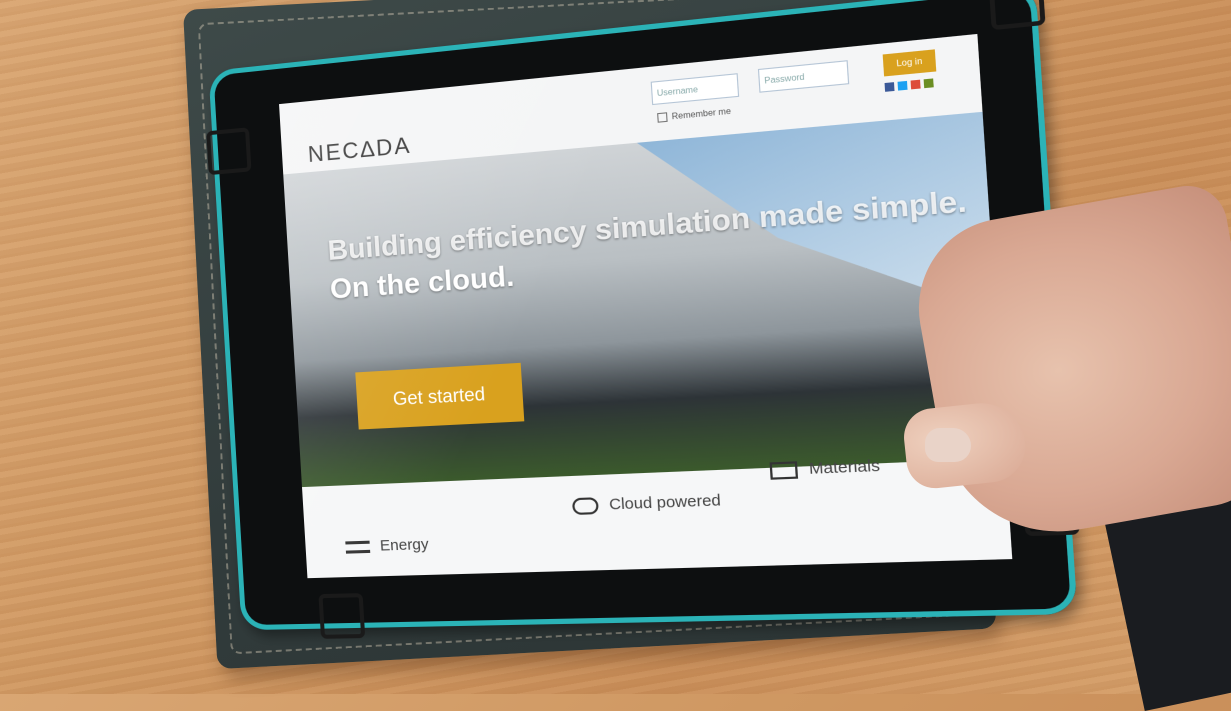 The width and height of the screenshot is (1231, 711). I want to click on twitter-icon, so click(902, 85).